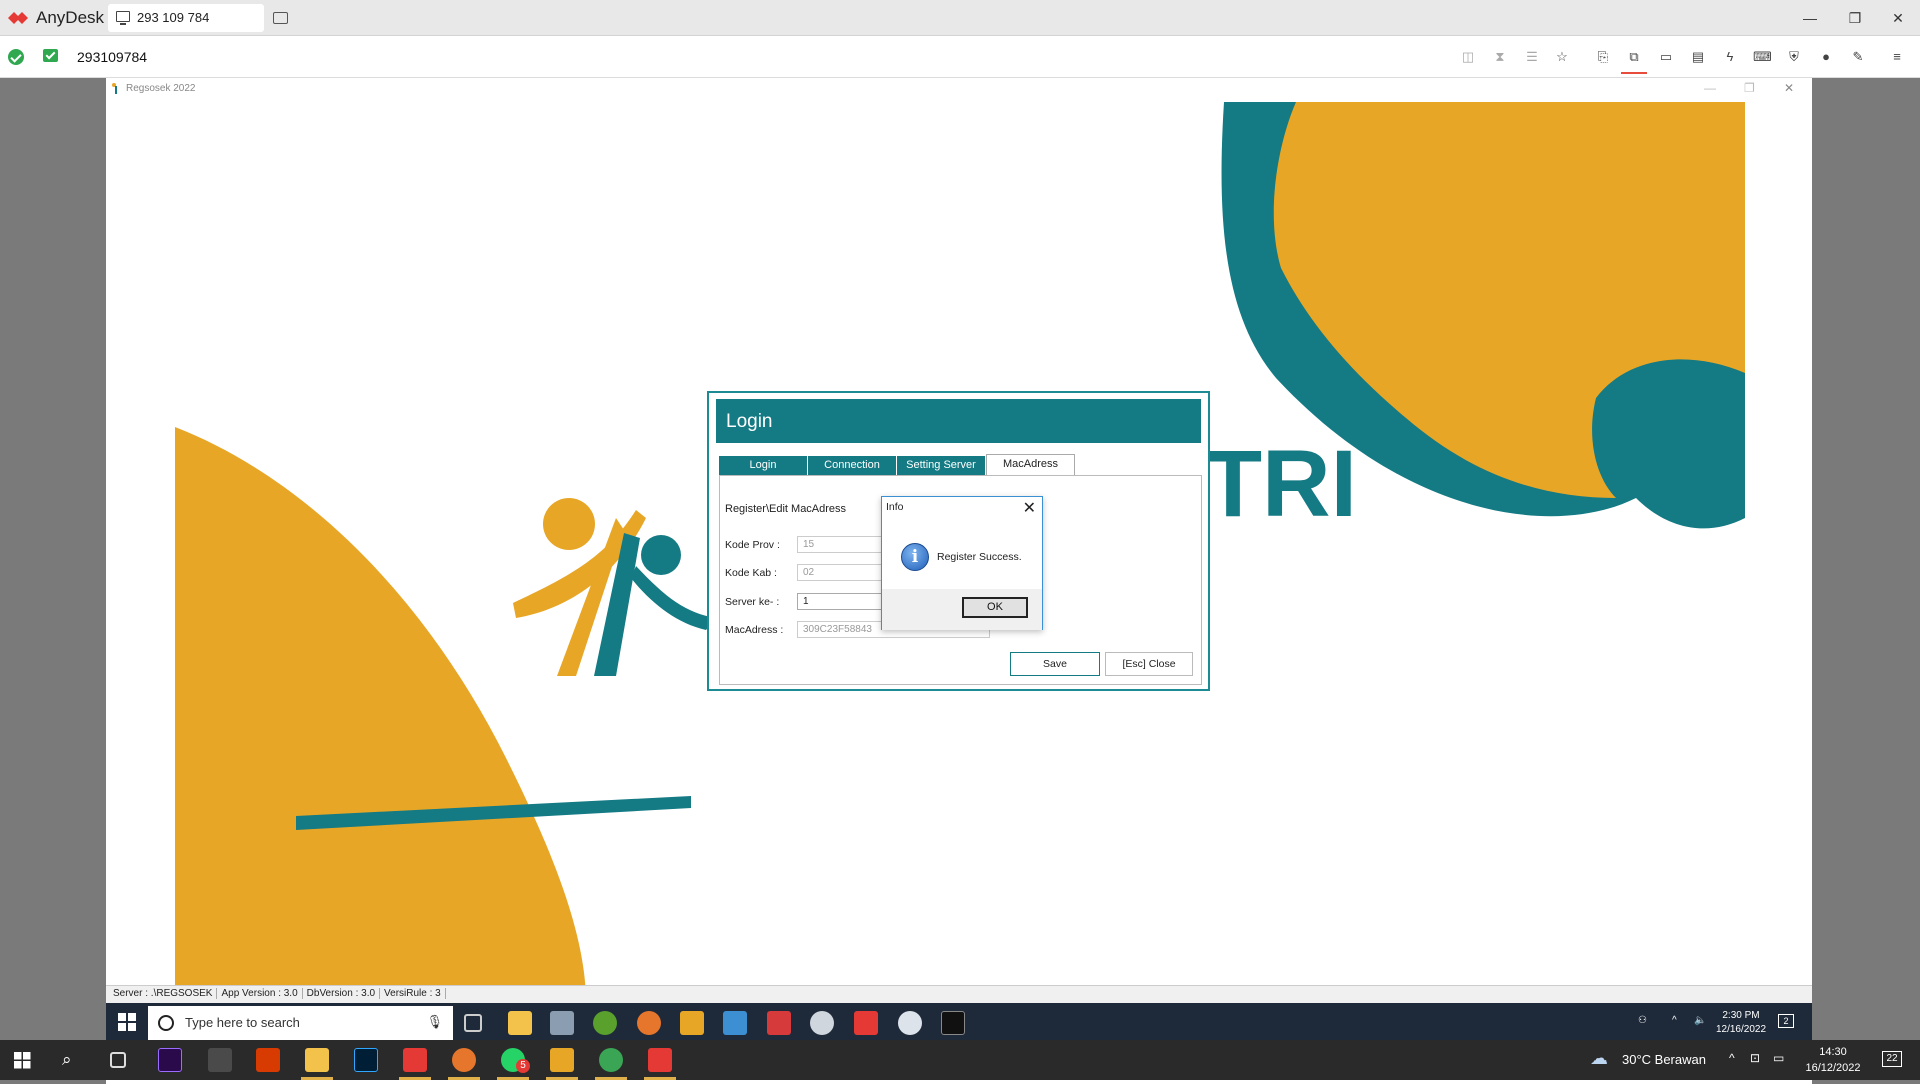 The image size is (1920, 1084). I want to click on local-task-view-icon, so click(118, 1060).